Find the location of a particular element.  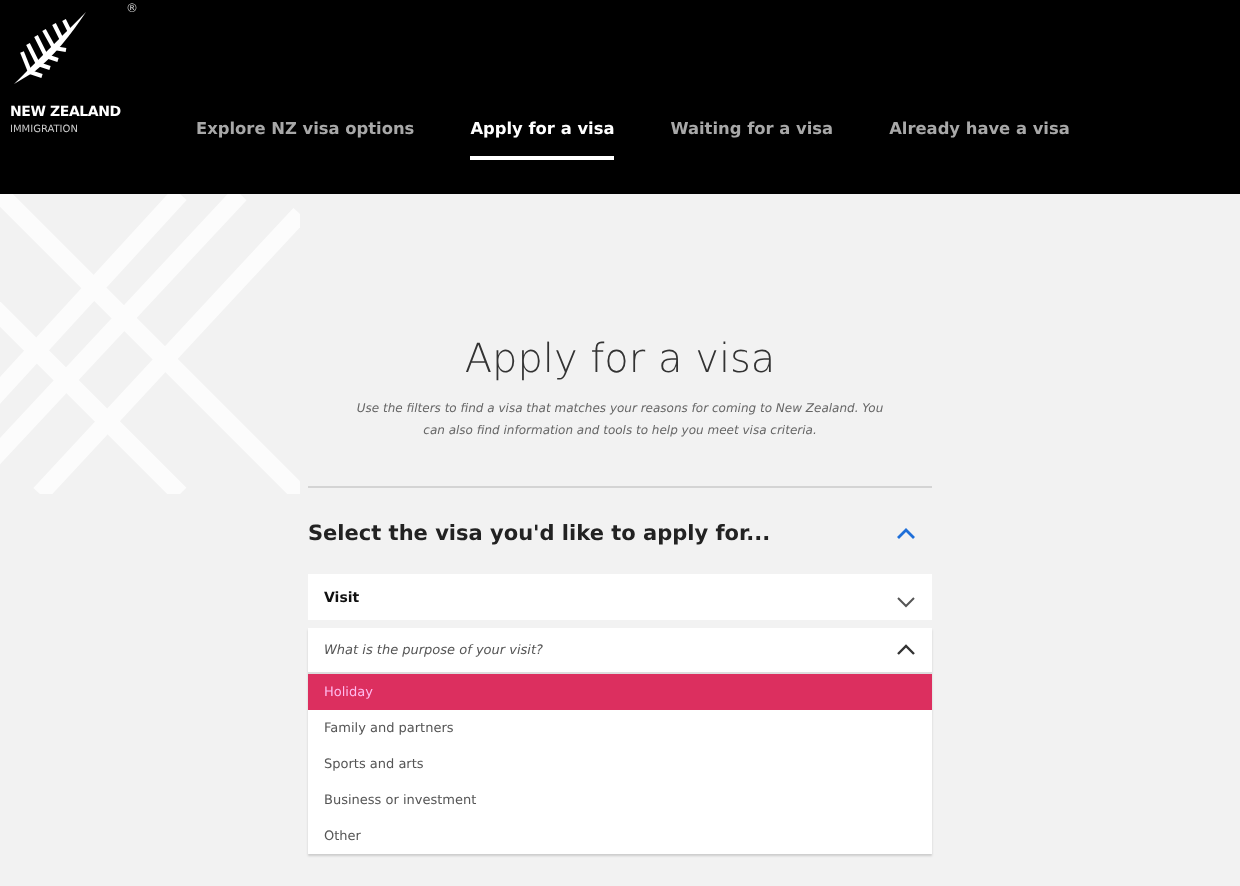

nav-tab: Waiting for a visa is located at coordinates (752, 139).